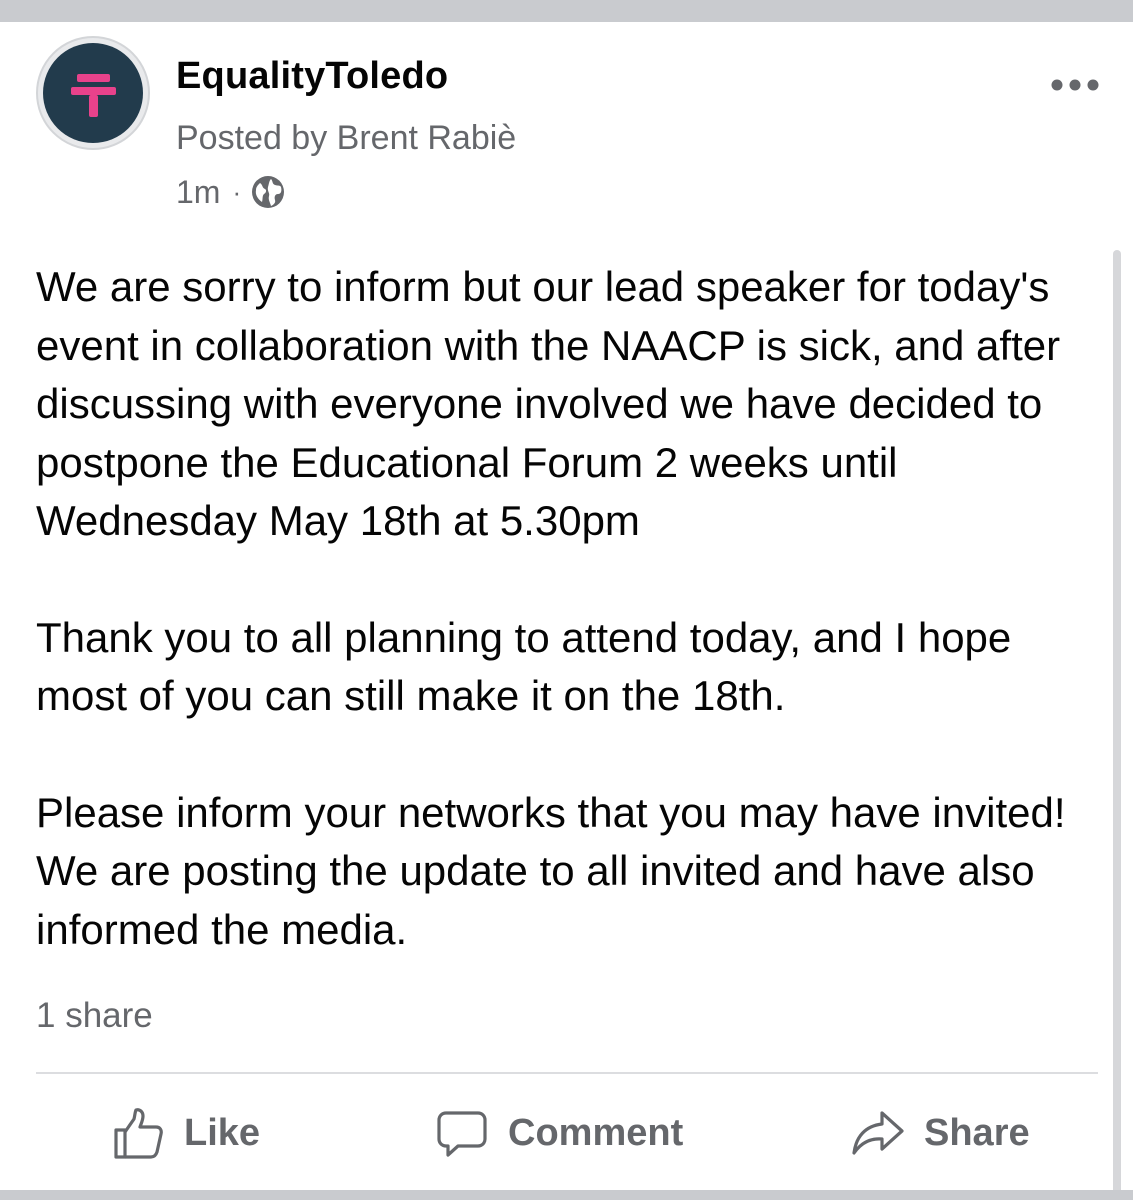 This screenshot has height=1200, width=1133. Describe the element at coordinates (596, 1132) in the screenshot. I see `comment-label: Comment` at that location.